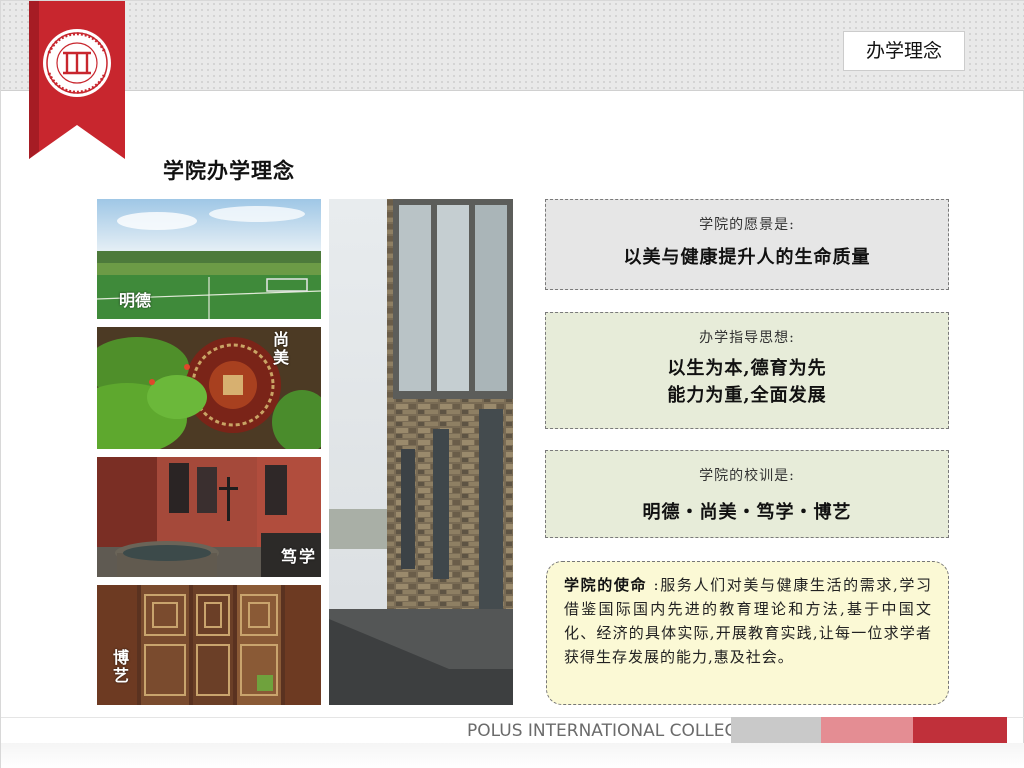 This screenshot has height=768, width=1024. I want to click on motto-card: 学院的校训是: 明德・尚美・笃学・博艺, so click(747, 494).